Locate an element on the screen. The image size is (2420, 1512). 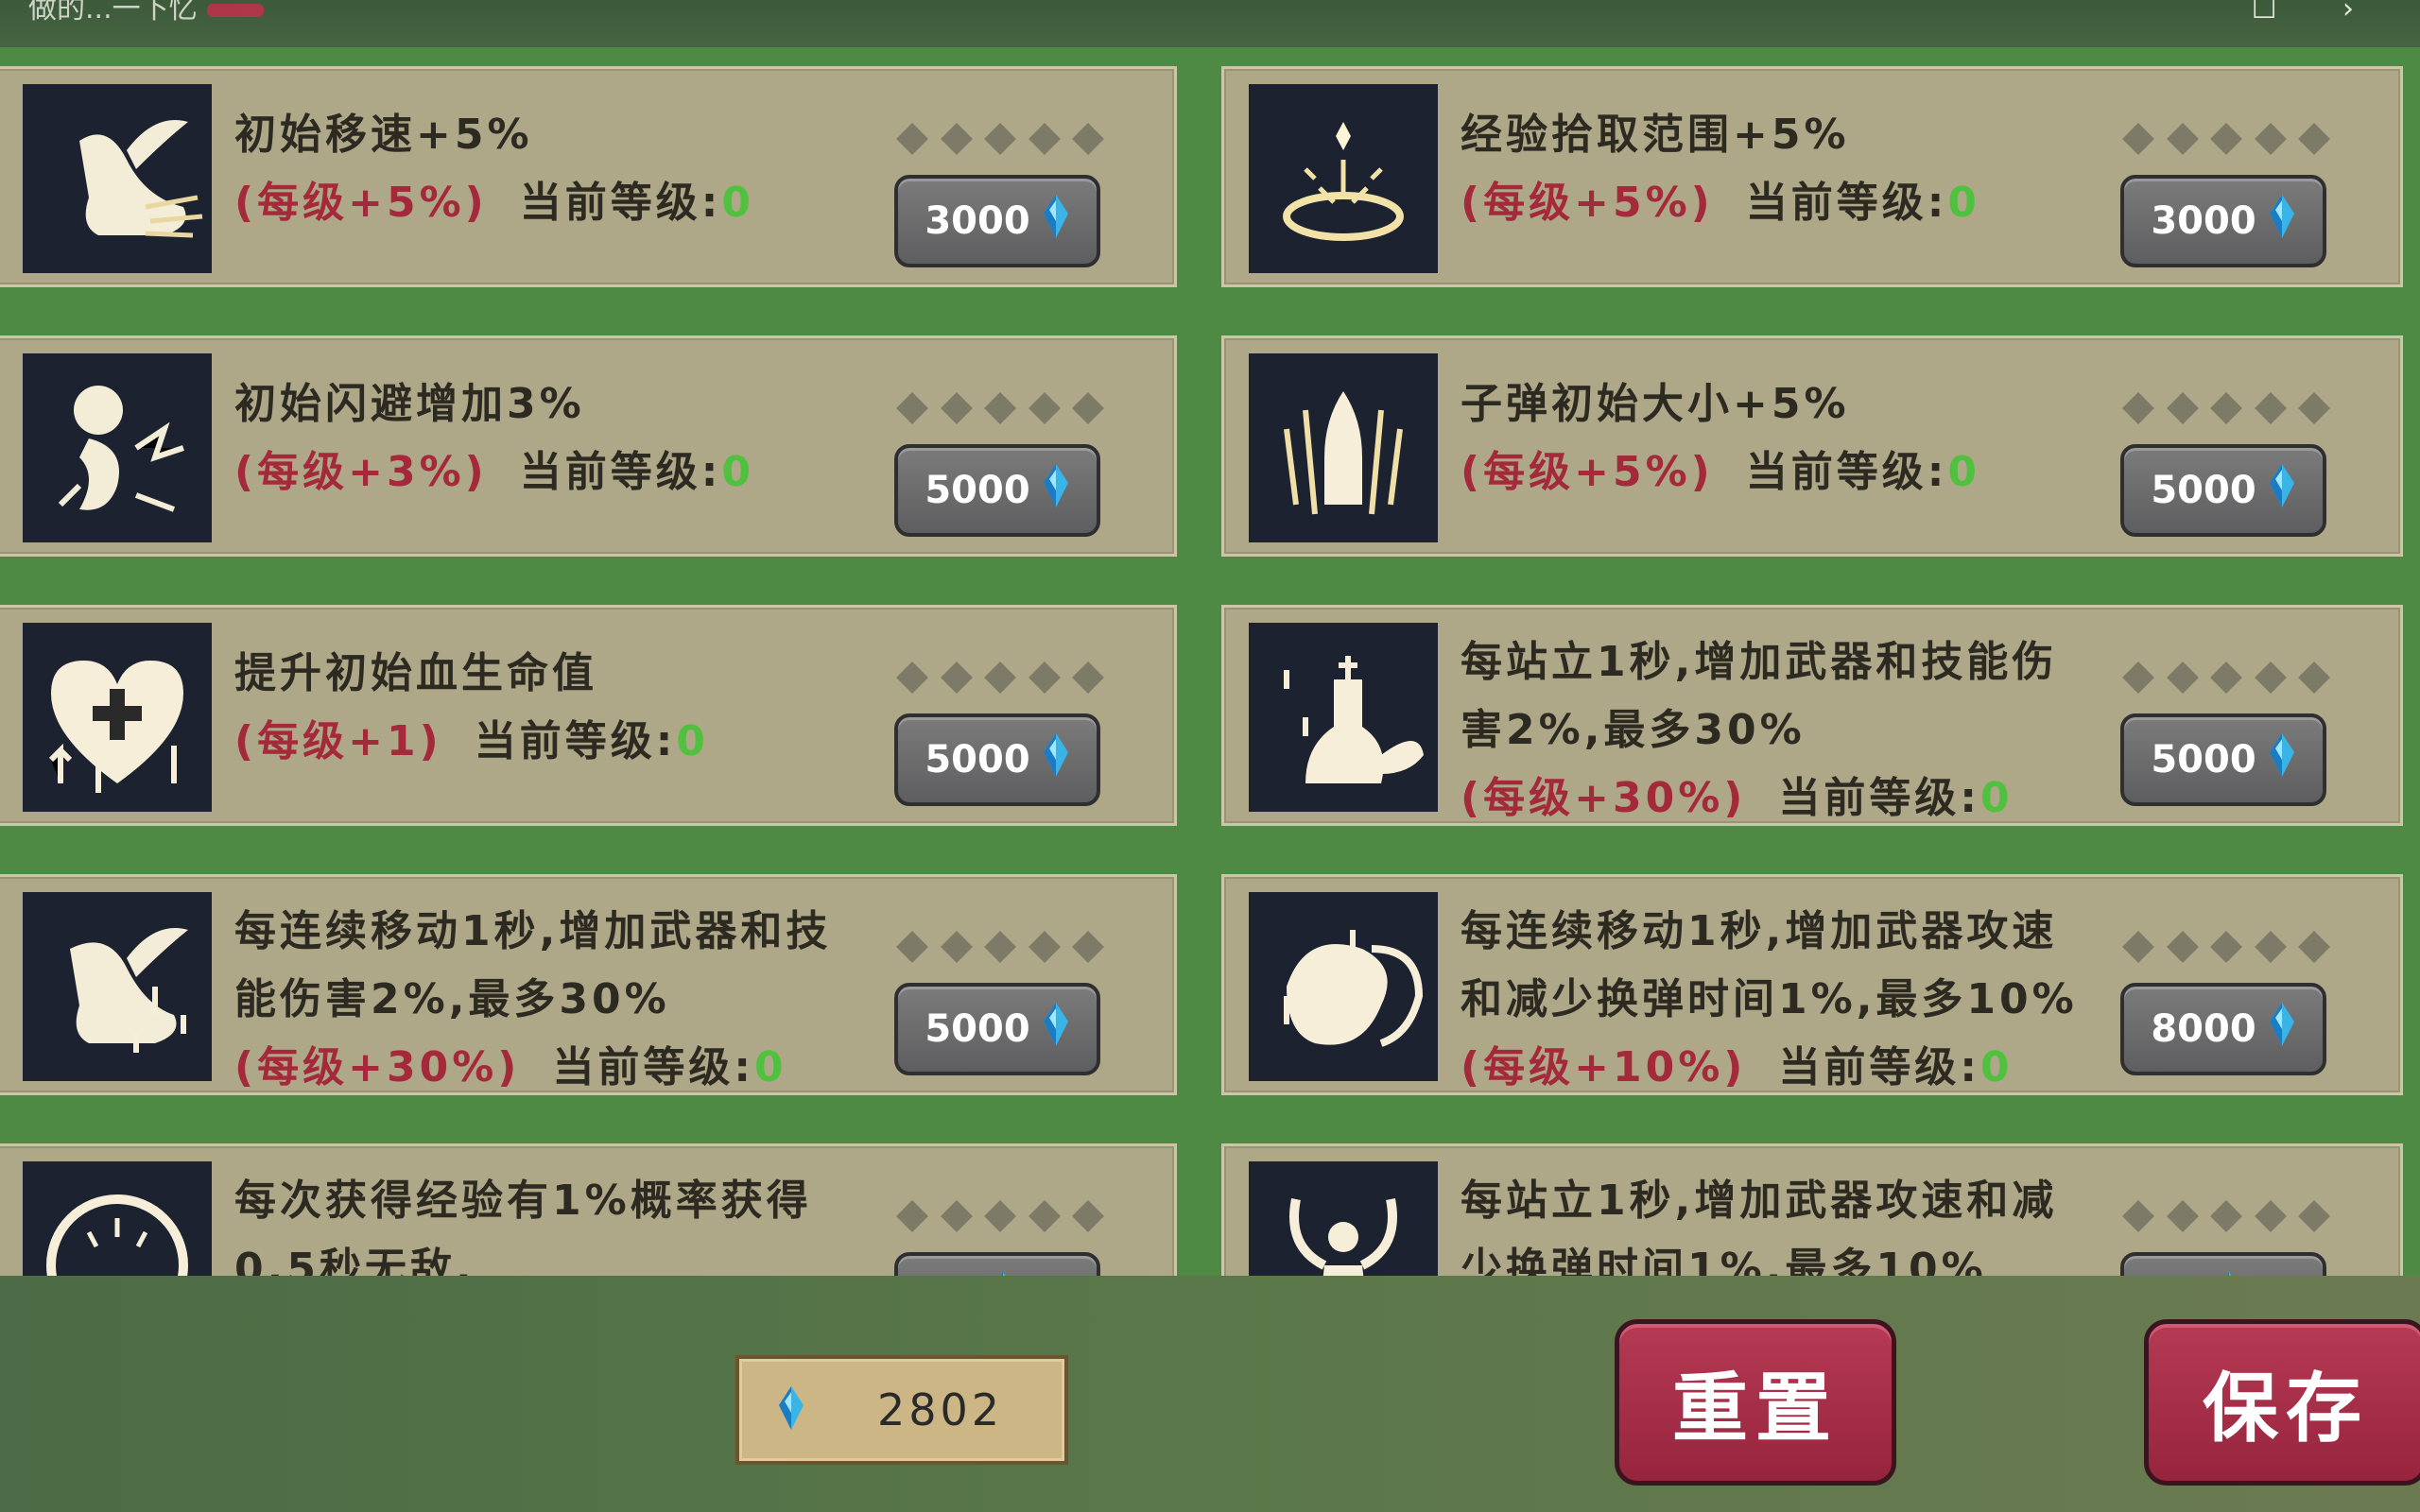
upgrade-description: 每连续移动1秒,增加武器和技 能伤害2%,最多30% (每级+30%) 当前等级:0 is located at coordinates (555, 1000).